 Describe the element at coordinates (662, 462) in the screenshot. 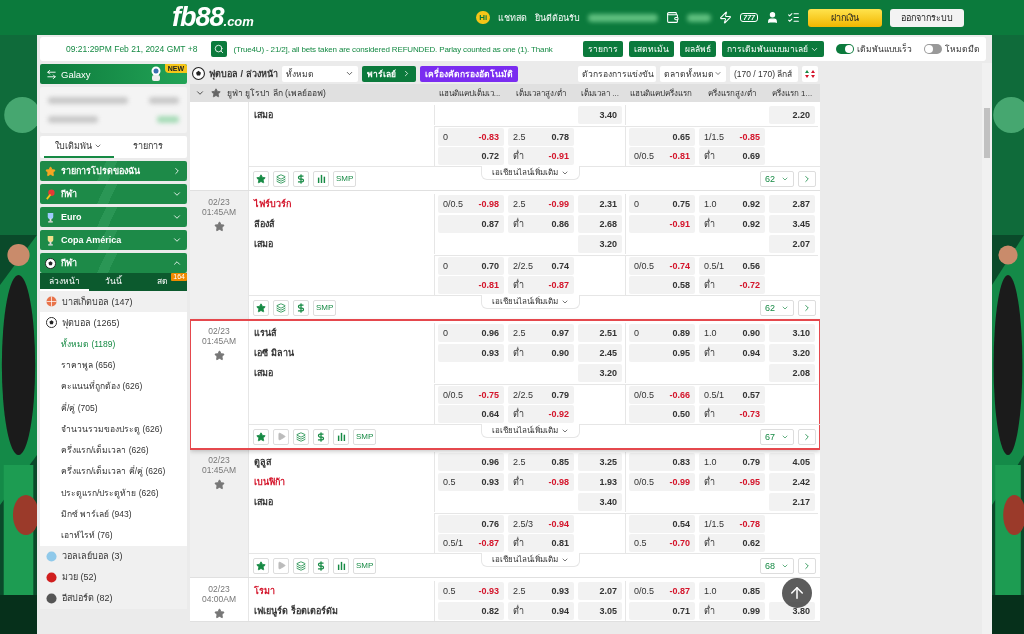

I see `odds-button: 0.83` at that location.